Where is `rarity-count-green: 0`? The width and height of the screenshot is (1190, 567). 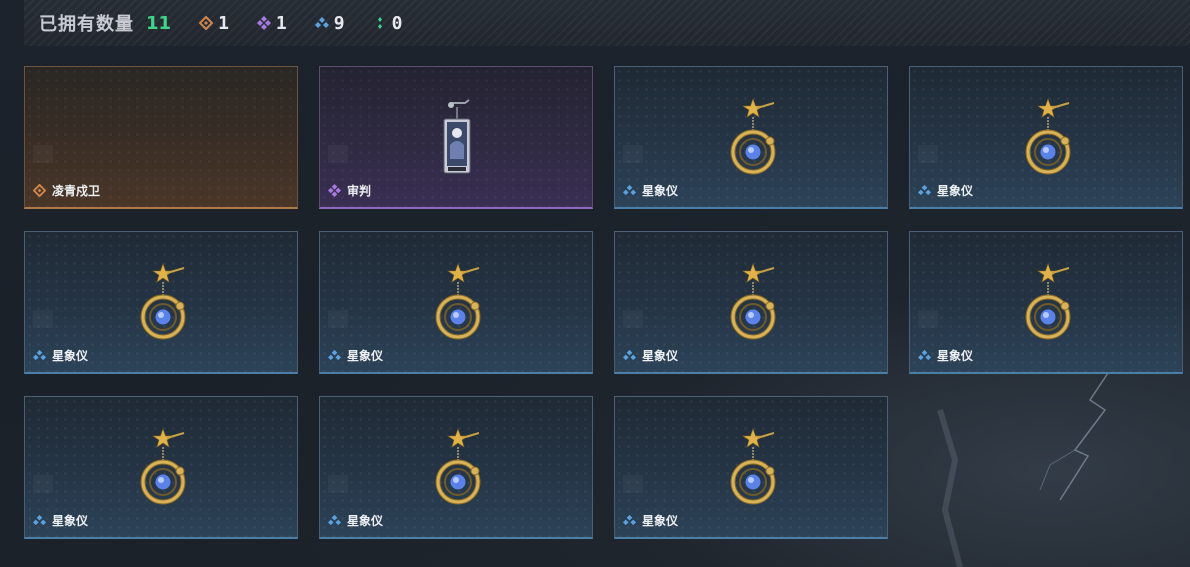
rarity-count-green: 0 is located at coordinates (388, 23).